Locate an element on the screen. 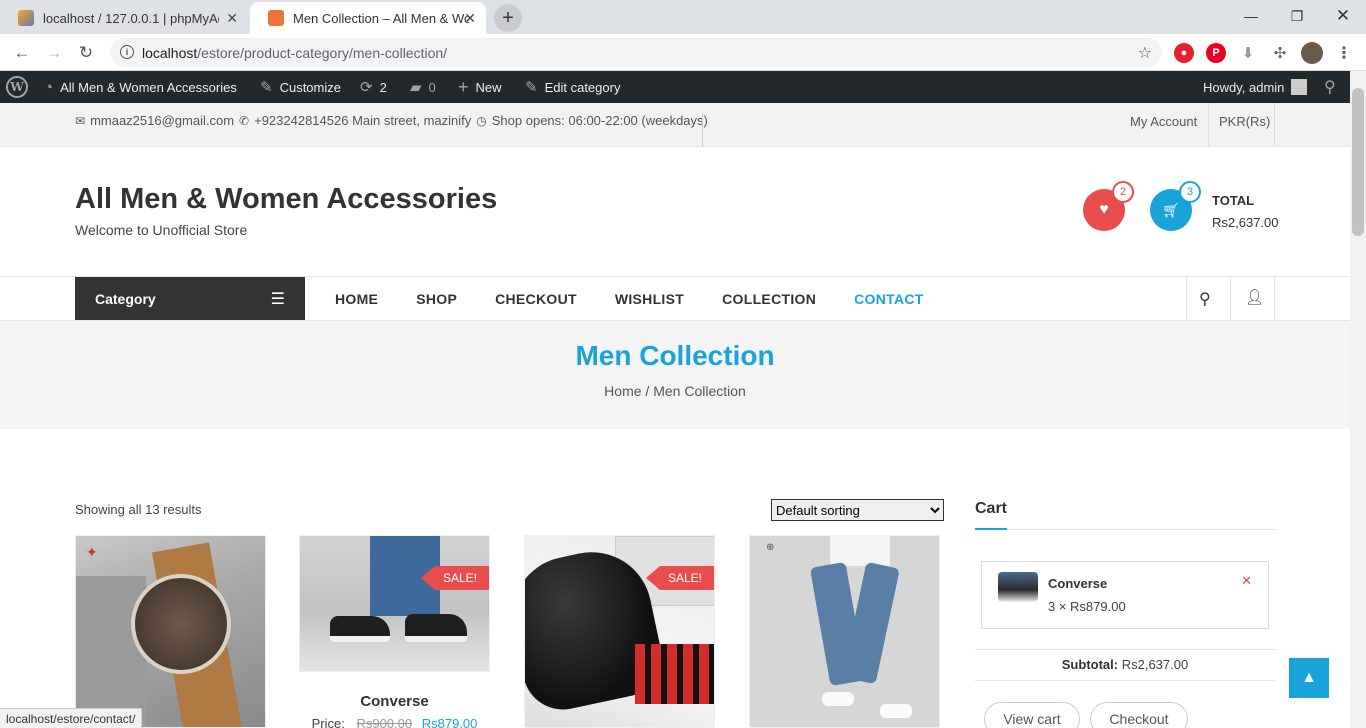 The image size is (1366, 728). wishlist-count-badge: 2 is located at coordinates (1123, 192).